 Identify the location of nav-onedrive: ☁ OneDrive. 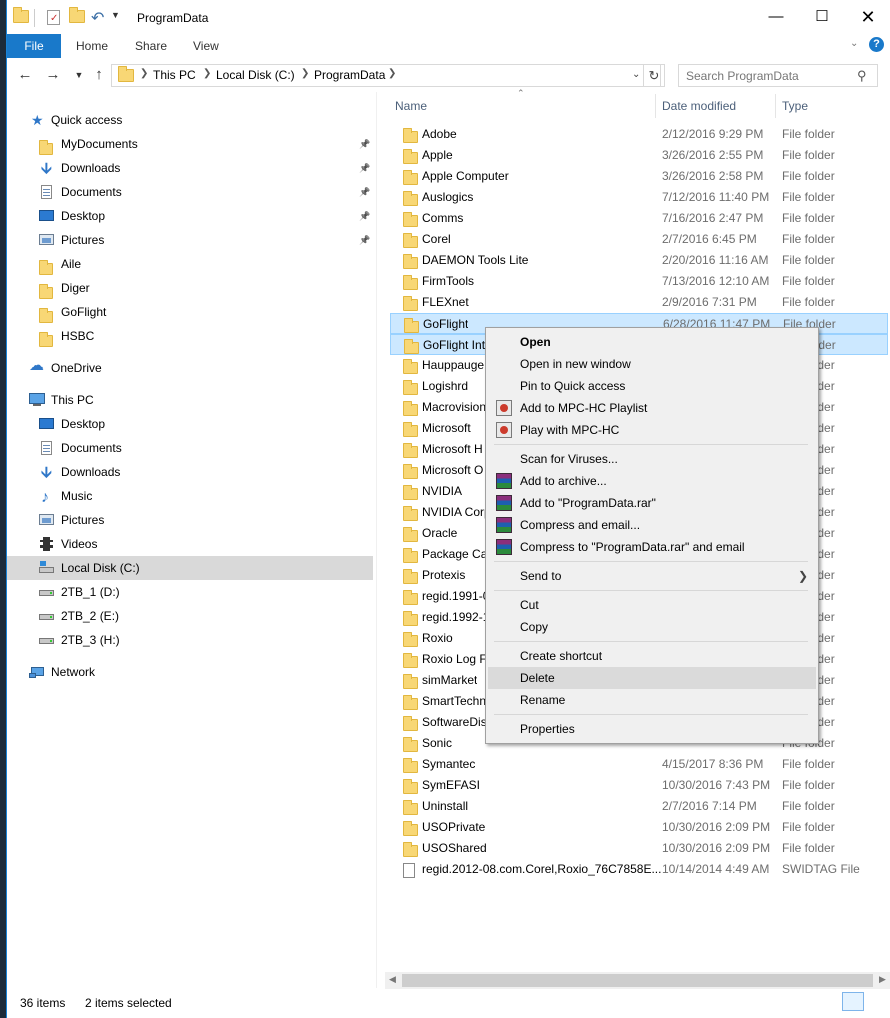
(190, 368).